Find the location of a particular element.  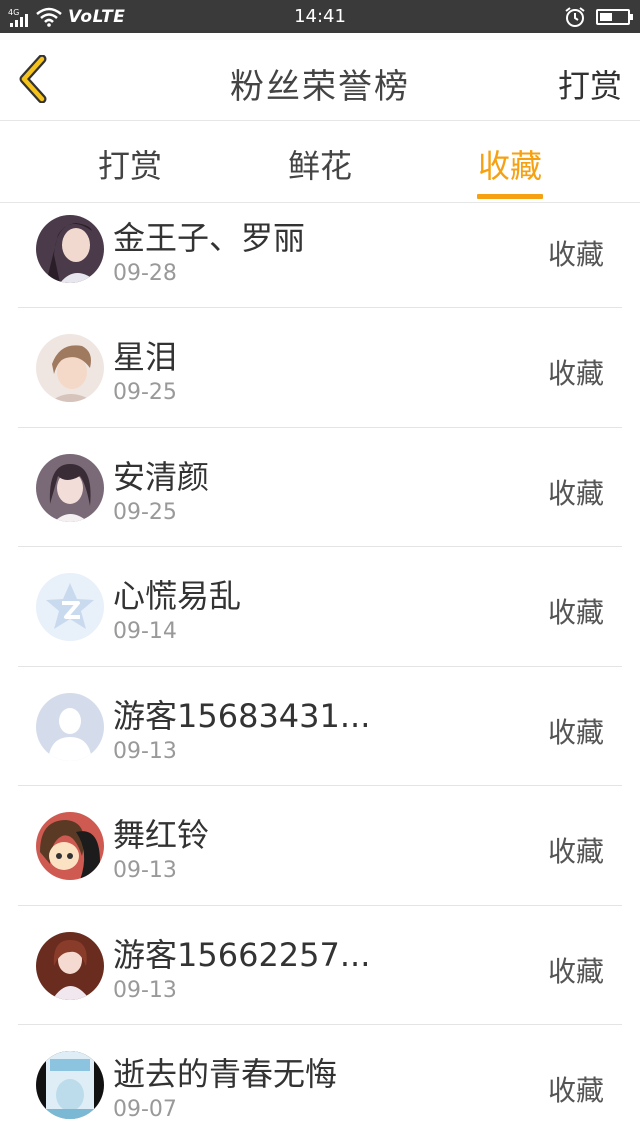

date-label: 09-14 is located at coordinates (145, 631).